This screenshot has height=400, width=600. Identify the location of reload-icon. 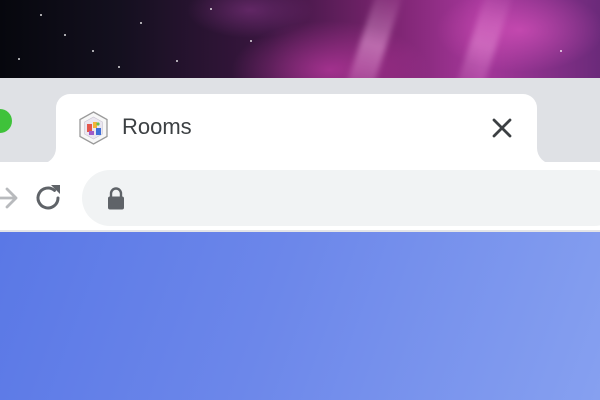
(48, 198).